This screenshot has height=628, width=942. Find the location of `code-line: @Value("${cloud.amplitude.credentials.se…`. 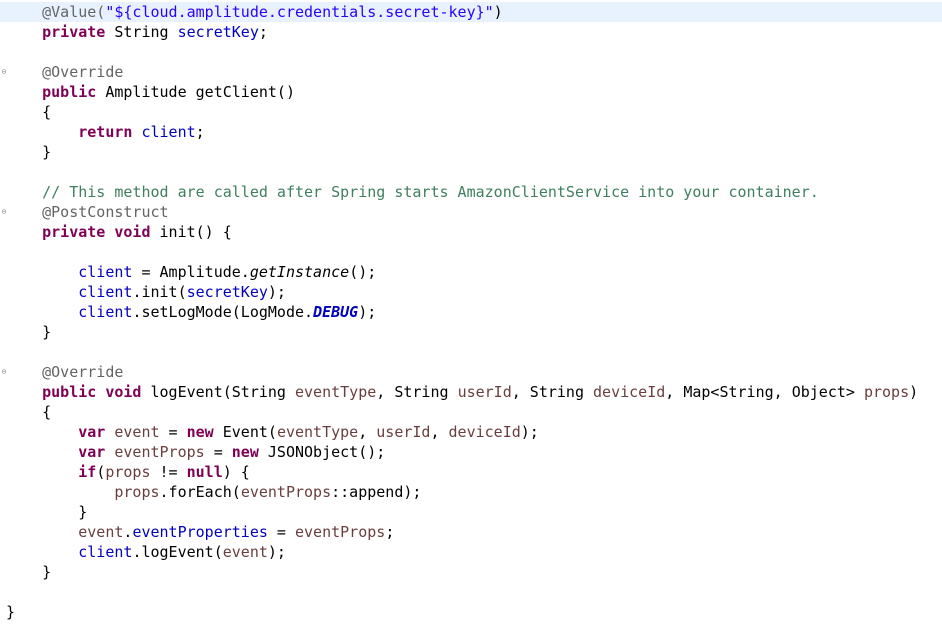

code-line: @Value("${cloud.amplitude.credentials.se… is located at coordinates (471, 12).